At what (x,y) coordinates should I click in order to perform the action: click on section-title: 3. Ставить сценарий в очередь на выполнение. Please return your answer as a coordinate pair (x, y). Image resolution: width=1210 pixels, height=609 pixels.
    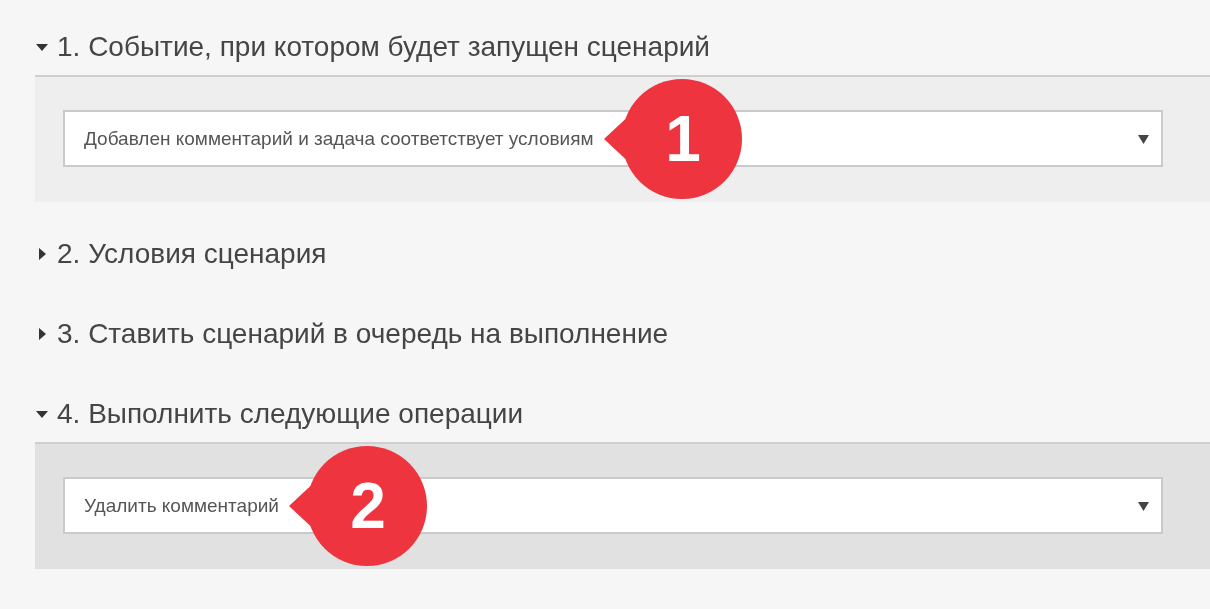
    Looking at the image, I should click on (363, 334).